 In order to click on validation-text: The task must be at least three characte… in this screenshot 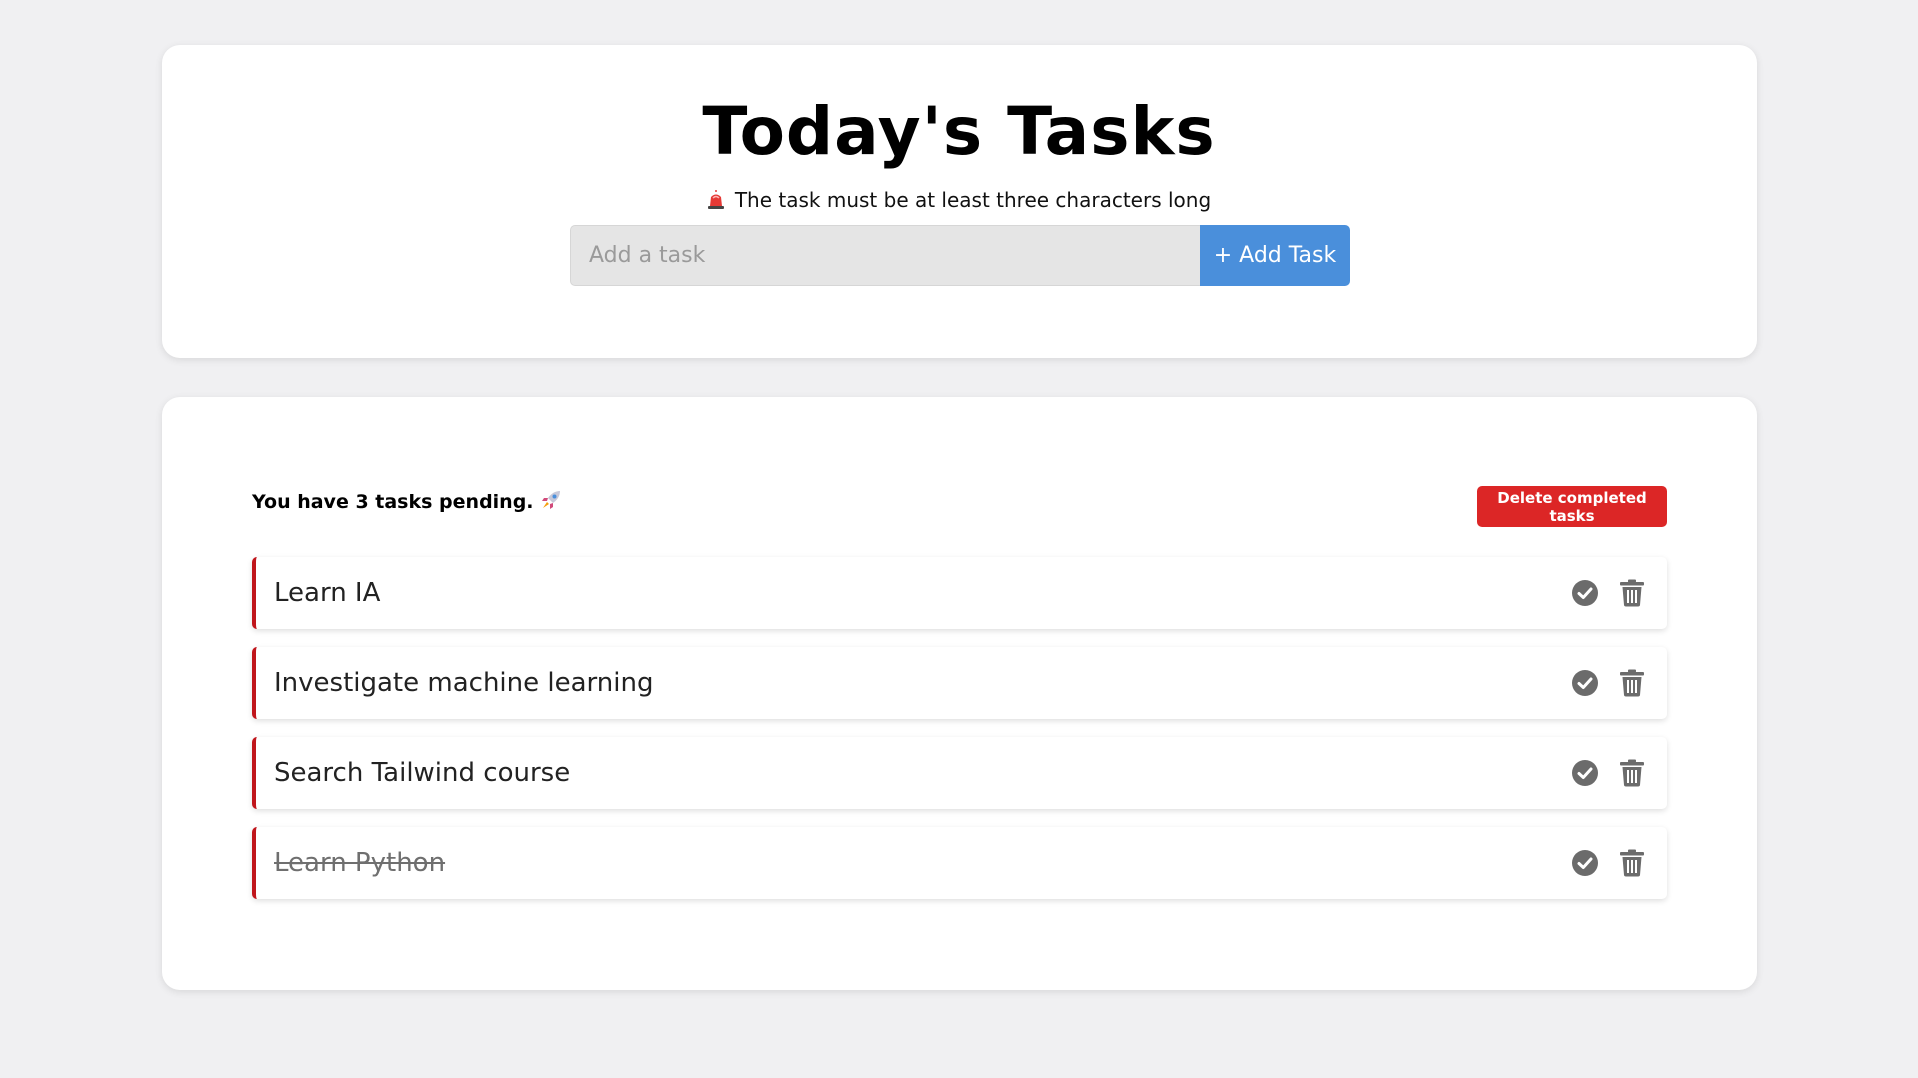, I will do `click(973, 200)`.